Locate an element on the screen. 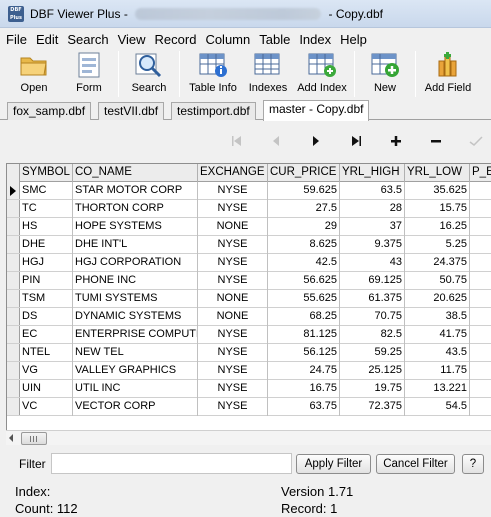 The height and width of the screenshot is (517, 491). cell-cur-price: 8.625 is located at coordinates (304, 245).